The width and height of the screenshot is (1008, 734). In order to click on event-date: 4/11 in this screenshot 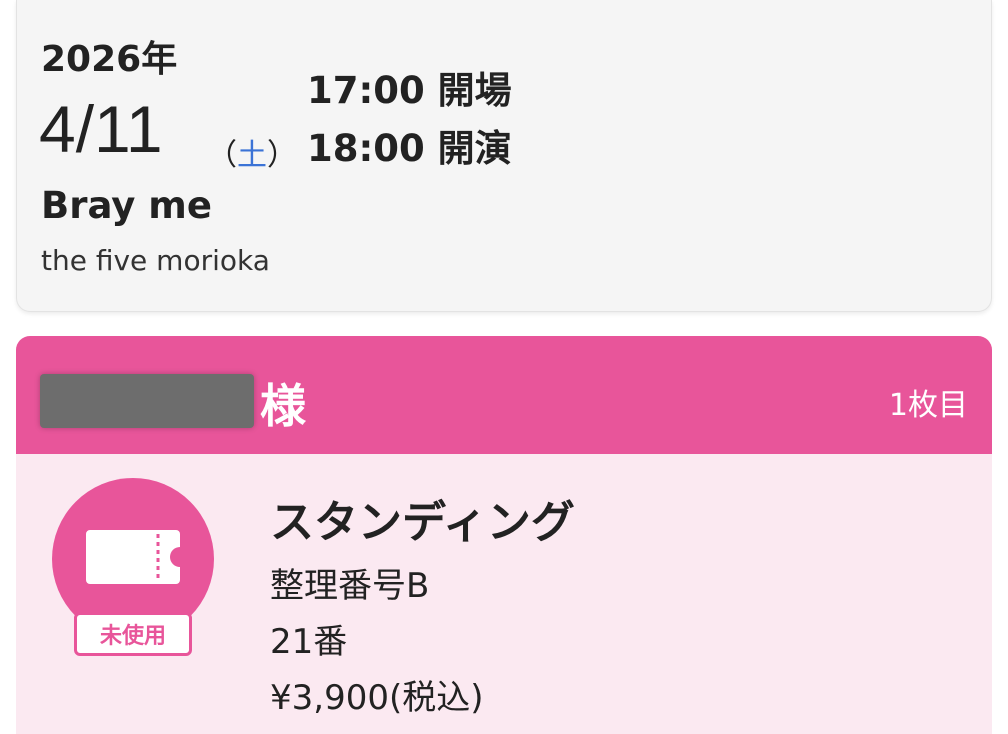, I will do `click(101, 129)`.